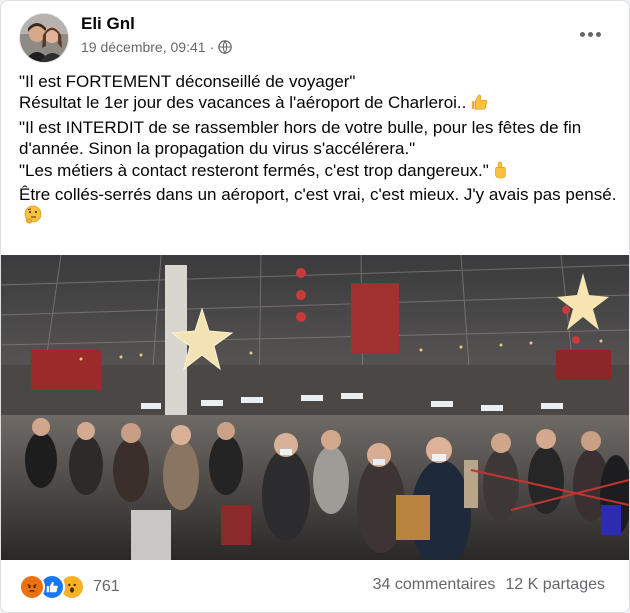 The height and width of the screenshot is (613, 630). Describe the element at coordinates (225, 47) in the screenshot. I see `globe-icon` at that location.